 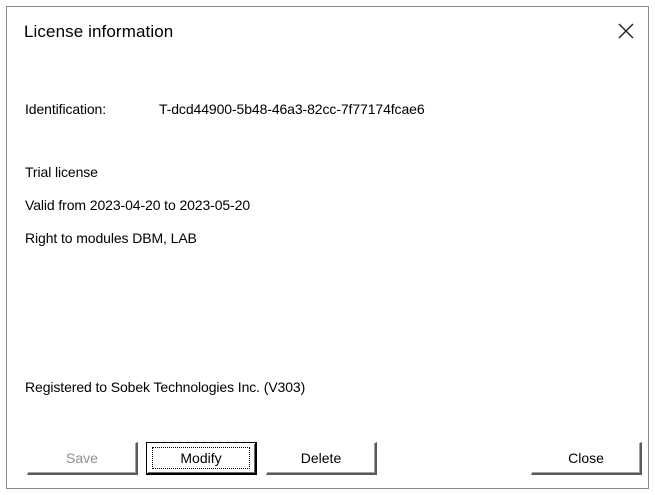 What do you see at coordinates (65, 109) in the screenshot?
I see `identification-label: Identification:` at bounding box center [65, 109].